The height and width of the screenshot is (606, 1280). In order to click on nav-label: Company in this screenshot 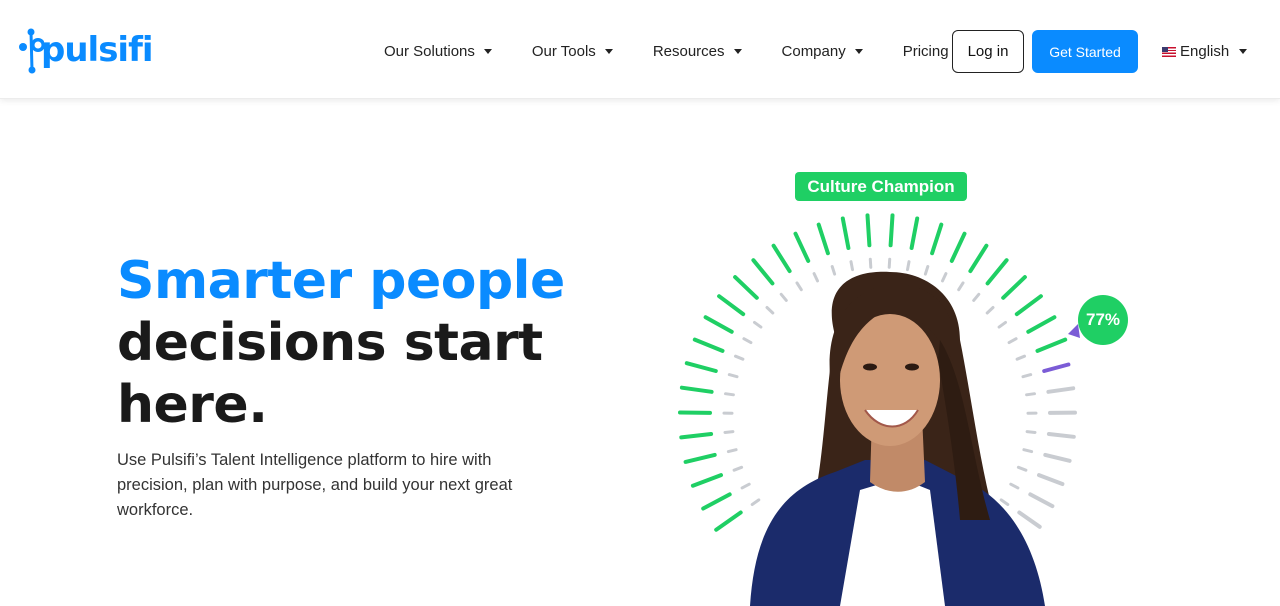, I will do `click(813, 51)`.